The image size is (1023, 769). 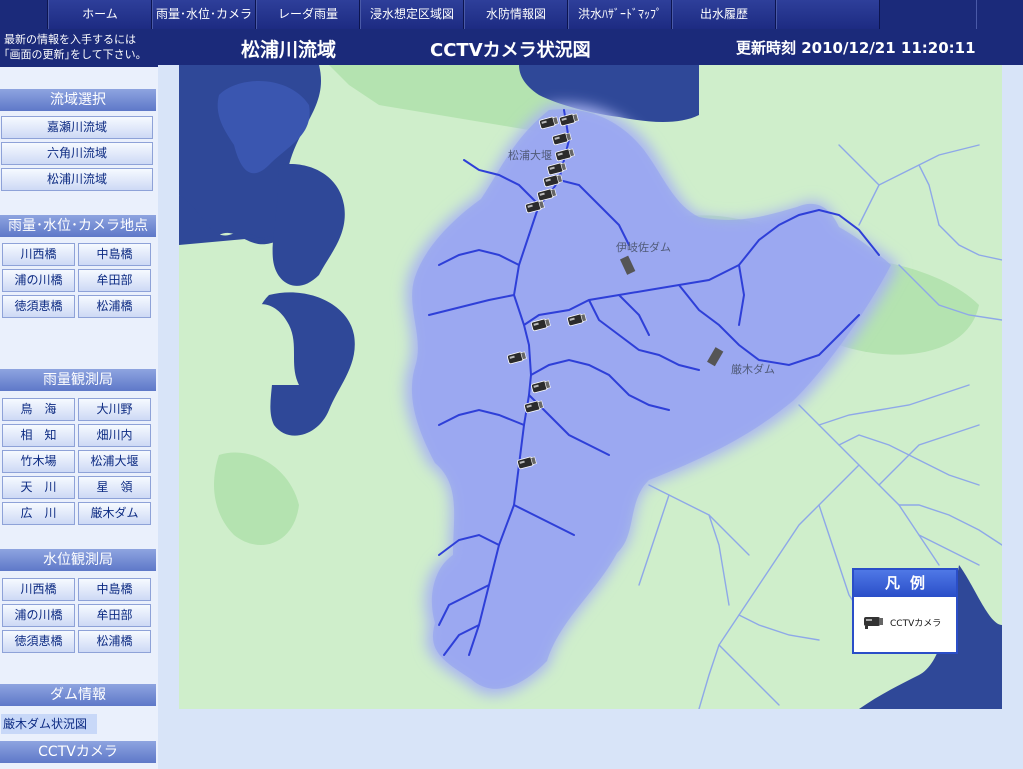 What do you see at coordinates (49, 724) in the screenshot?
I see `dam-status-link: 厳木ダム状況図` at bounding box center [49, 724].